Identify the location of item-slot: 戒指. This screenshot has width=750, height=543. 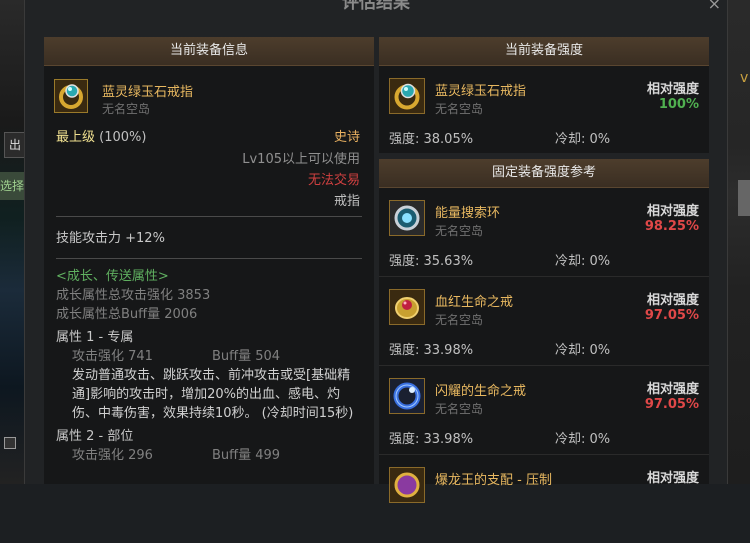
(346, 201).